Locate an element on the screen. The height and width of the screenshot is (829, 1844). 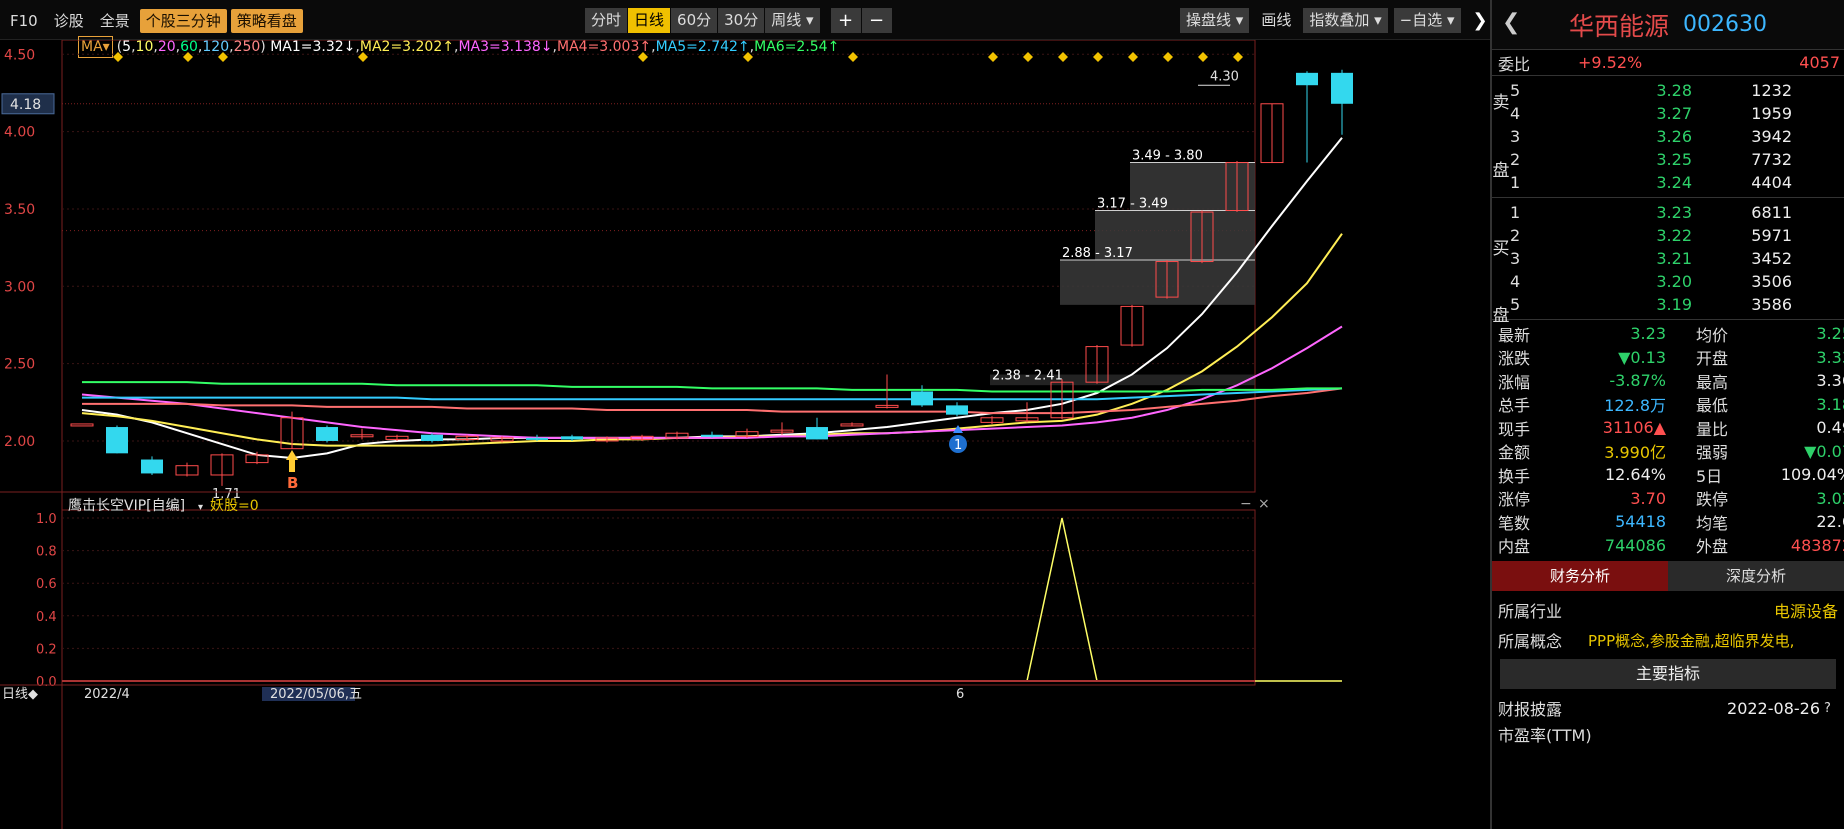
sell-volume: 7732 is located at coordinates (1771, 159).